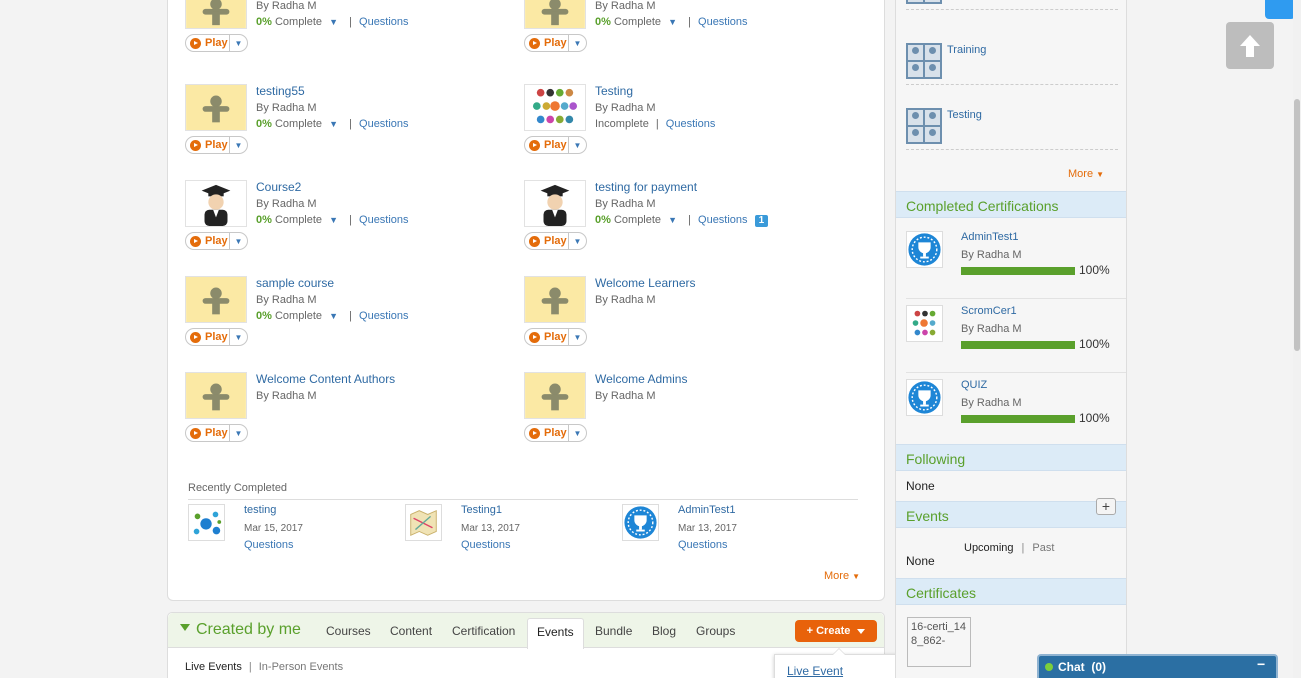 The image size is (1301, 678). Describe the element at coordinates (206, 522) in the screenshot. I see `network-icon` at that location.